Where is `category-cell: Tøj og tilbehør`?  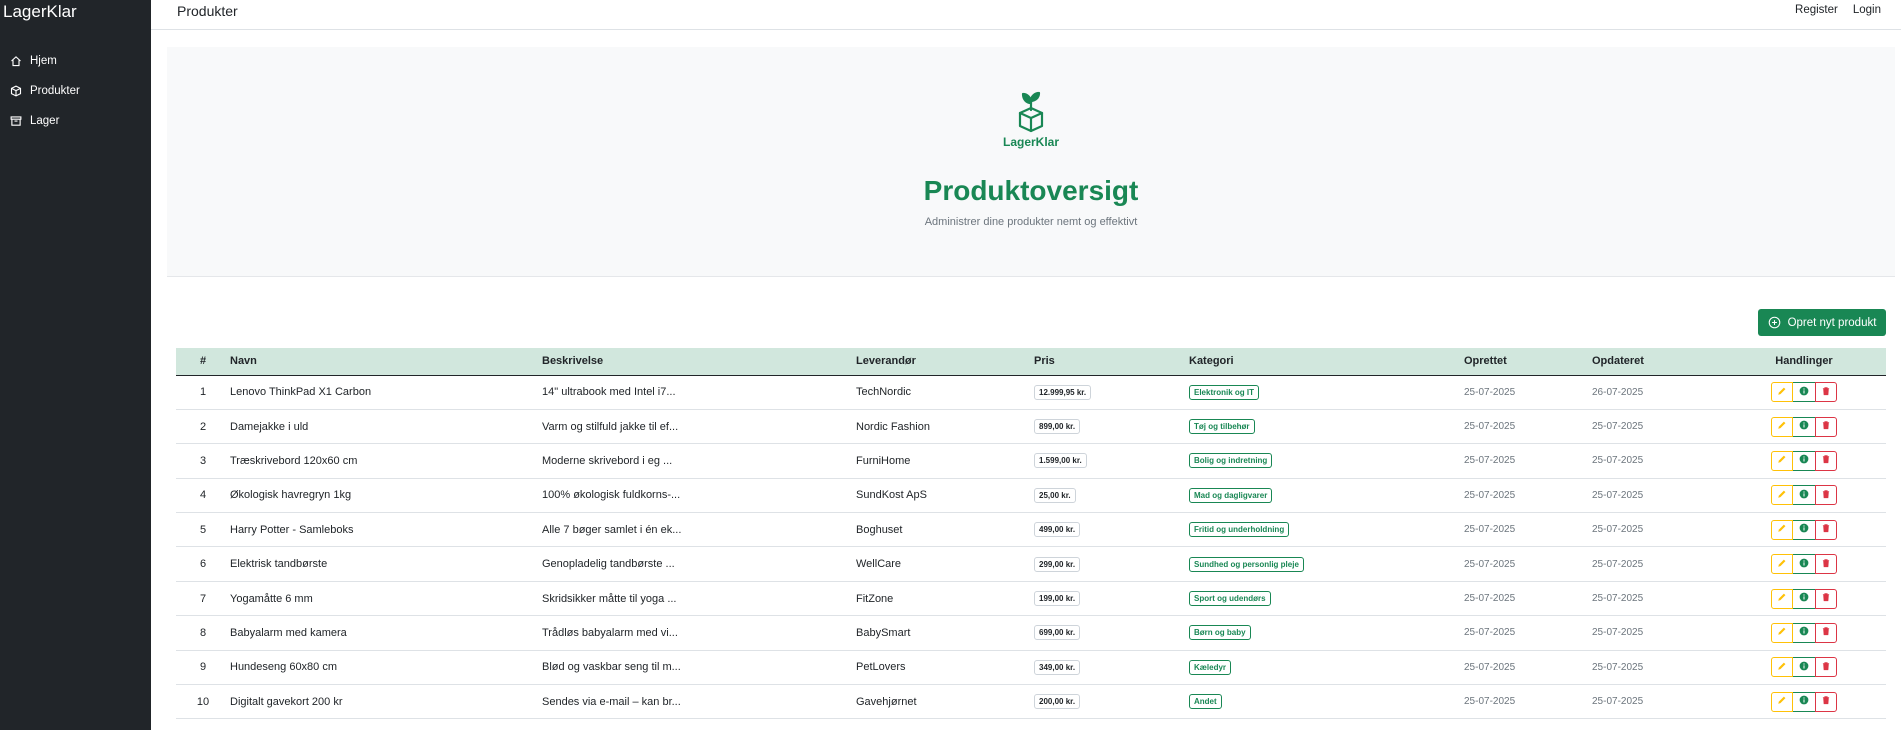
category-cell: Tøj og tilbehør is located at coordinates (1326, 426).